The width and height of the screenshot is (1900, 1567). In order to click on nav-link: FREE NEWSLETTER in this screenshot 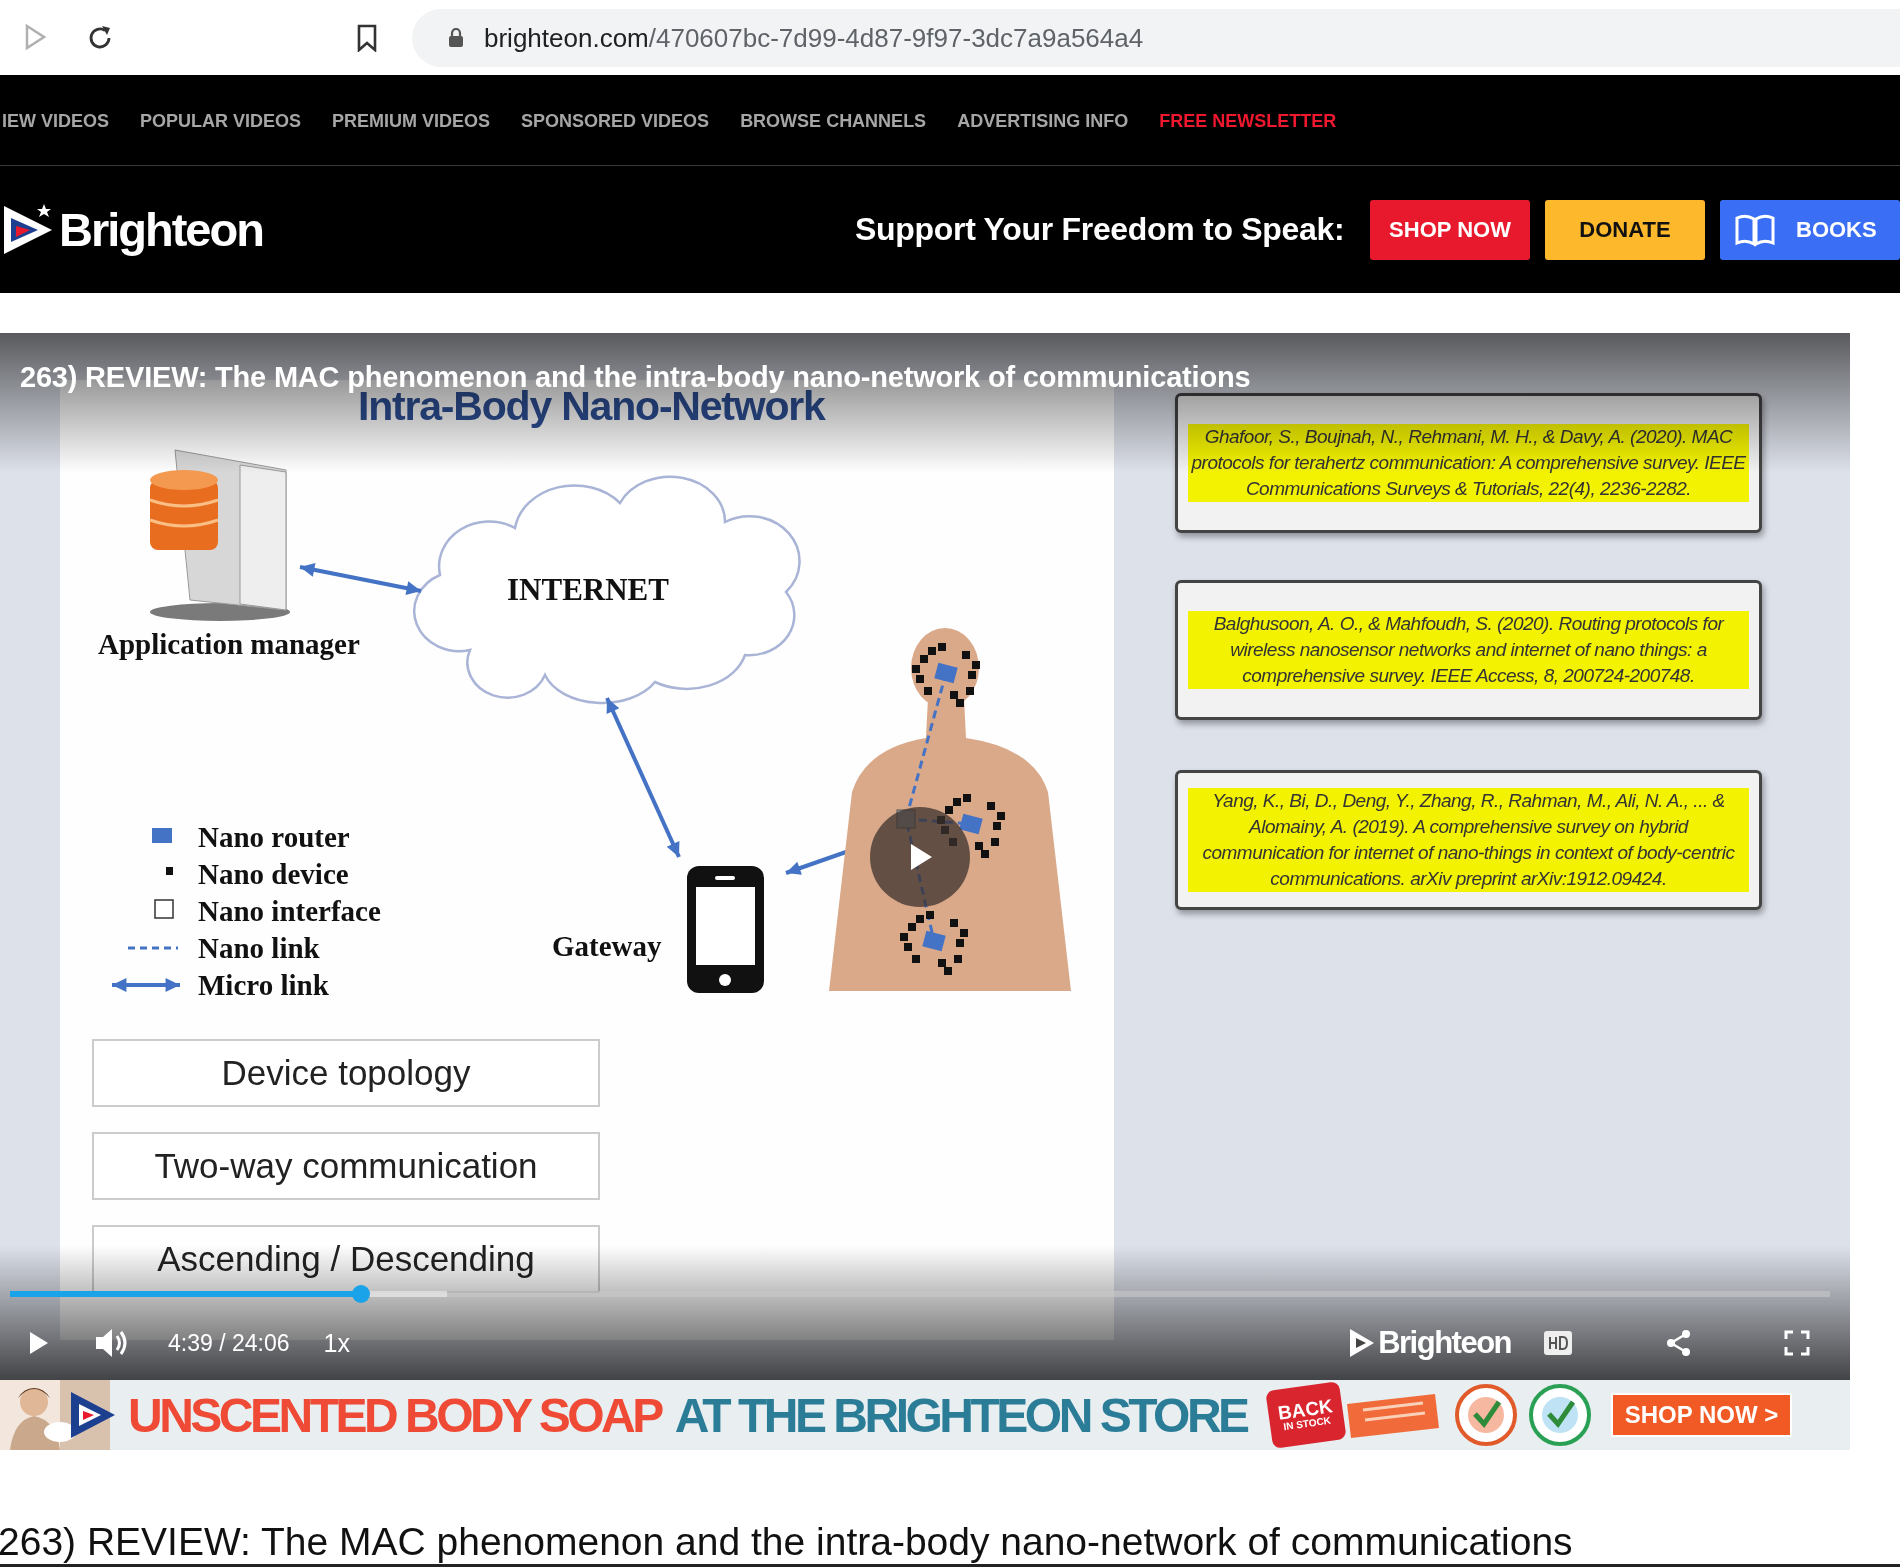, I will do `click(1248, 121)`.